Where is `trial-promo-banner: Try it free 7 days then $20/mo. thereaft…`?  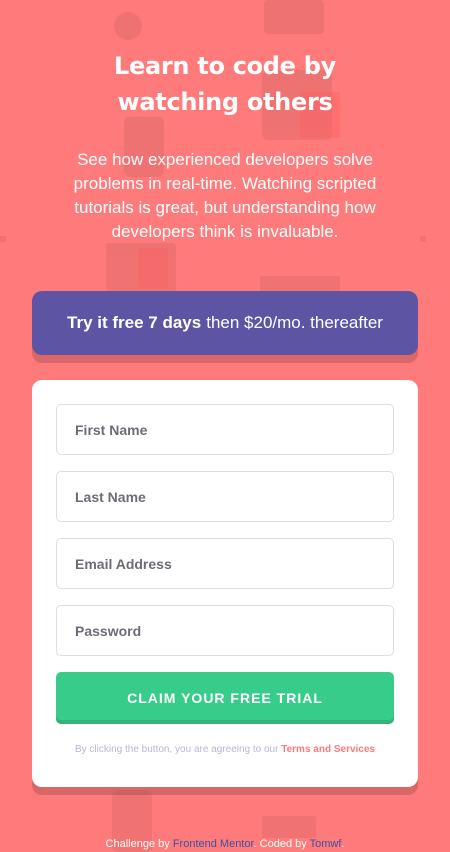
trial-promo-banner: Try it free 7 days then $20/mo. thereaft… is located at coordinates (225, 323).